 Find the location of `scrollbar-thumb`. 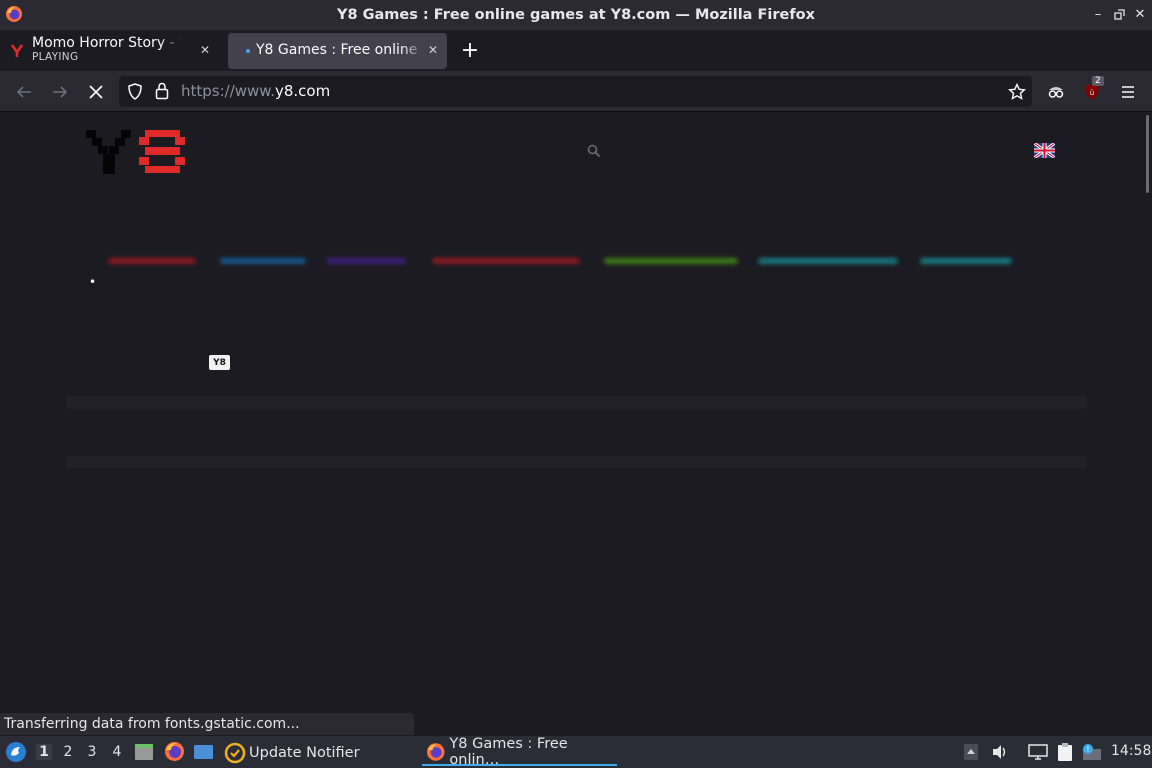

scrollbar-thumb is located at coordinates (1147, 154).